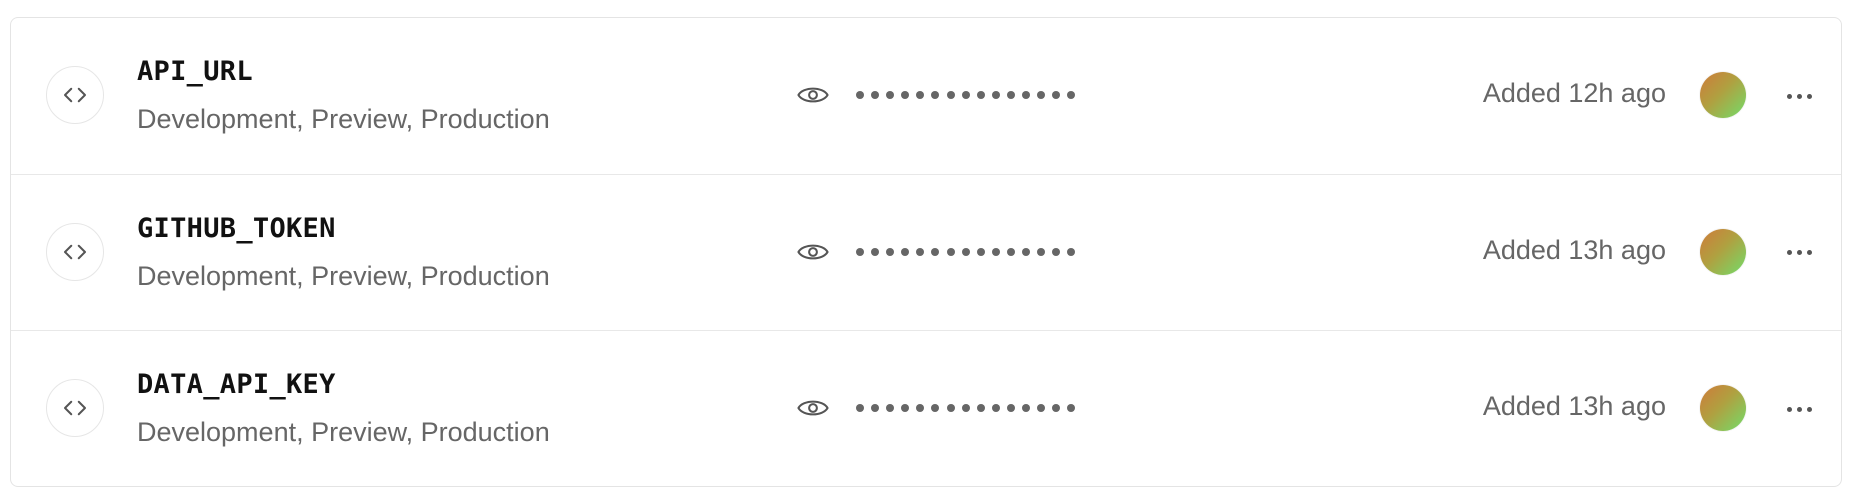 The image size is (1858, 496). Describe the element at coordinates (195, 71) in the screenshot. I see `env-var-name: API_URL` at that location.